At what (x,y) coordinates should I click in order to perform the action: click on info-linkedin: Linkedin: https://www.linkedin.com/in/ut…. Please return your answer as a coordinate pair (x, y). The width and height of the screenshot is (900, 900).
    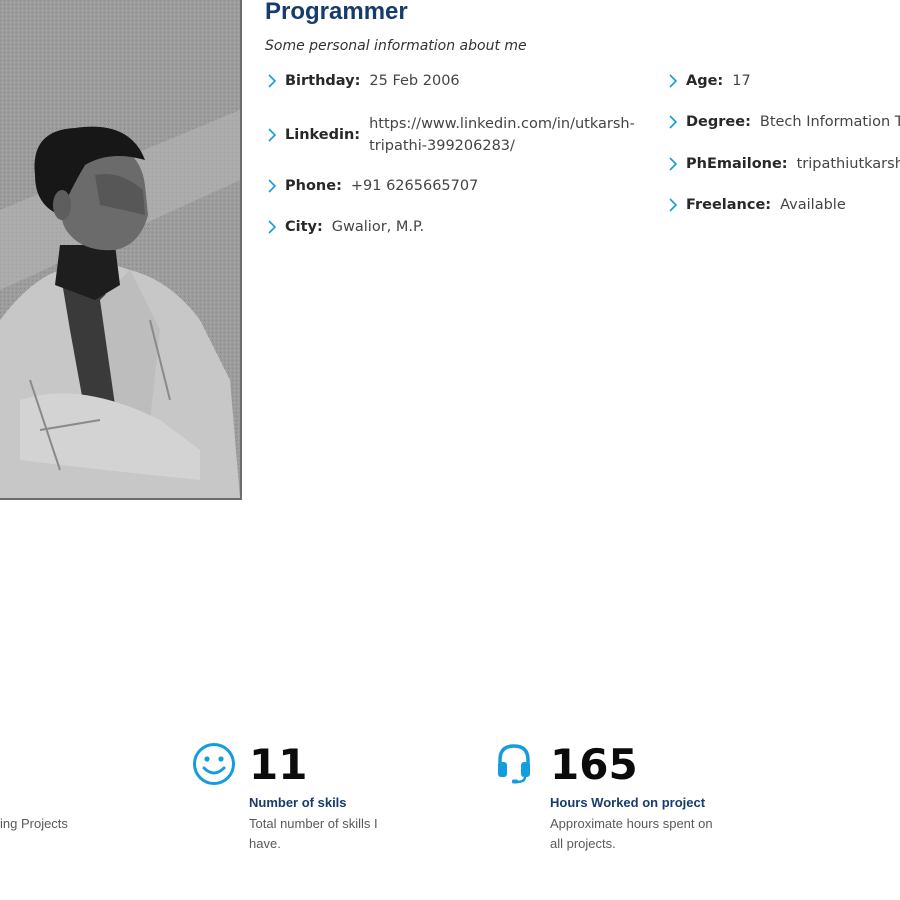
    Looking at the image, I should click on (452, 135).